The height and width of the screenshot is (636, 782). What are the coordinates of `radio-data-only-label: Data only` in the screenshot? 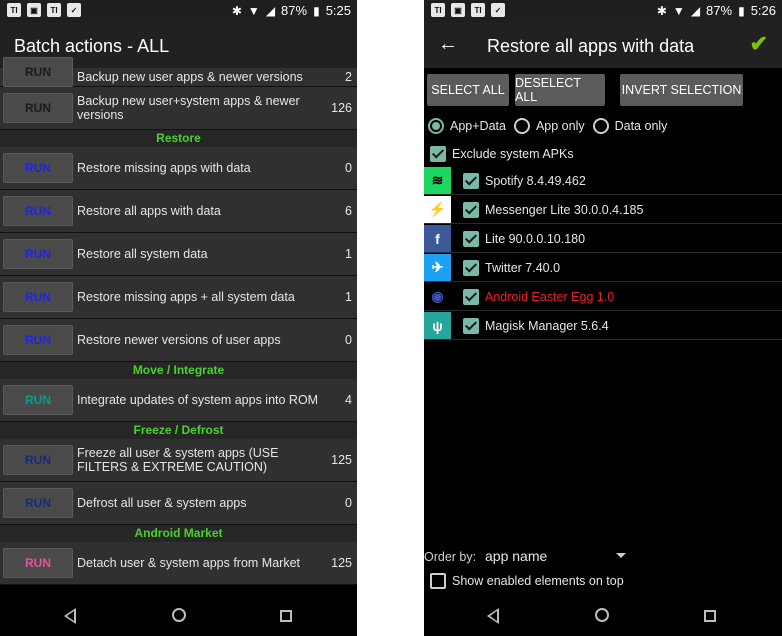 It's located at (641, 126).